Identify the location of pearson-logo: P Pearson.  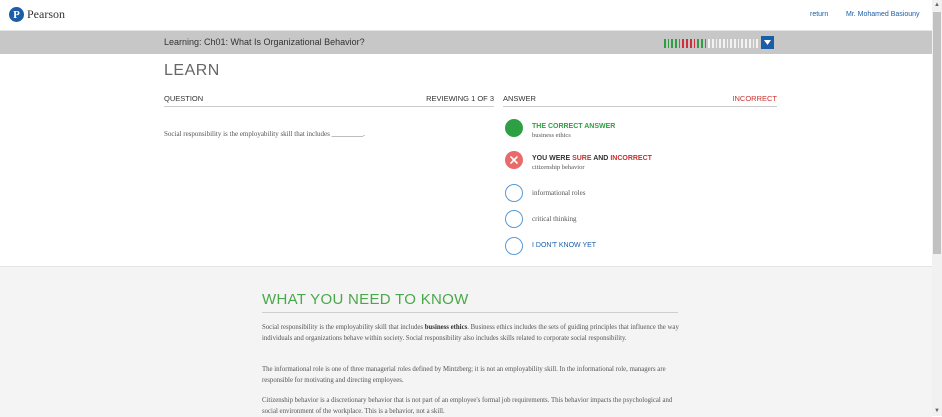
(37, 14).